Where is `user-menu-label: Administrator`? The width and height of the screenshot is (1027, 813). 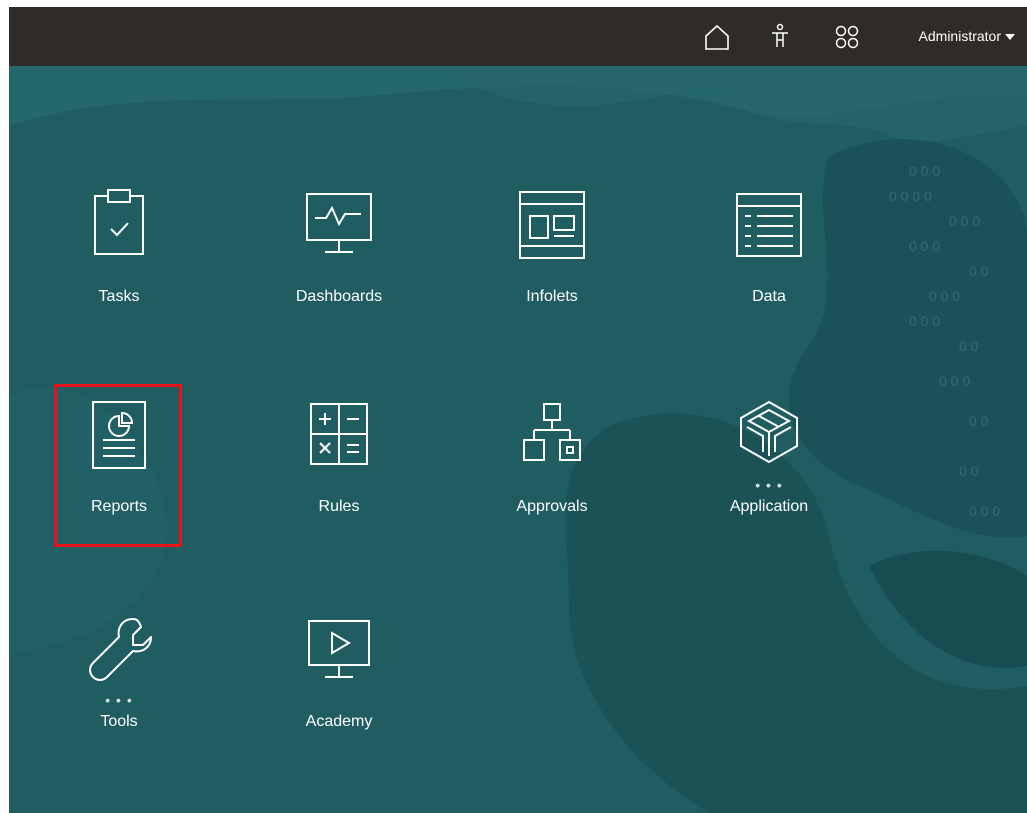 user-menu-label: Administrator is located at coordinates (959, 36).